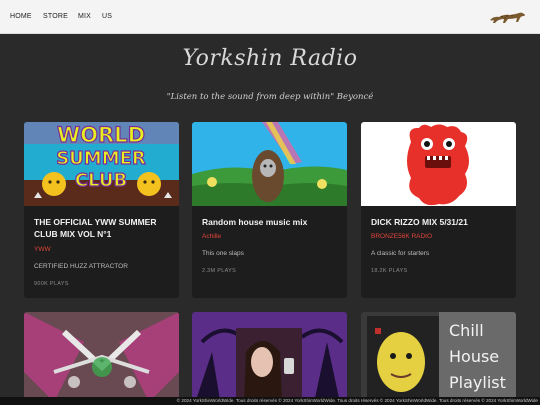  Describe the element at coordinates (42, 249) in the screenshot. I see `mix-artist: YWW` at that location.